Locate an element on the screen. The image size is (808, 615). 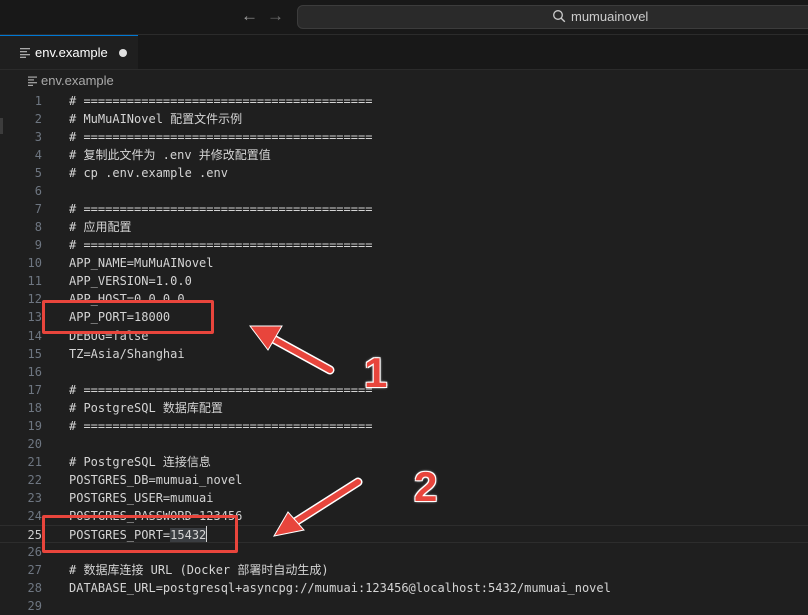
code-text: # 数据库连接 URL (Docker 部署时自动生成) is located at coordinates (199, 570).